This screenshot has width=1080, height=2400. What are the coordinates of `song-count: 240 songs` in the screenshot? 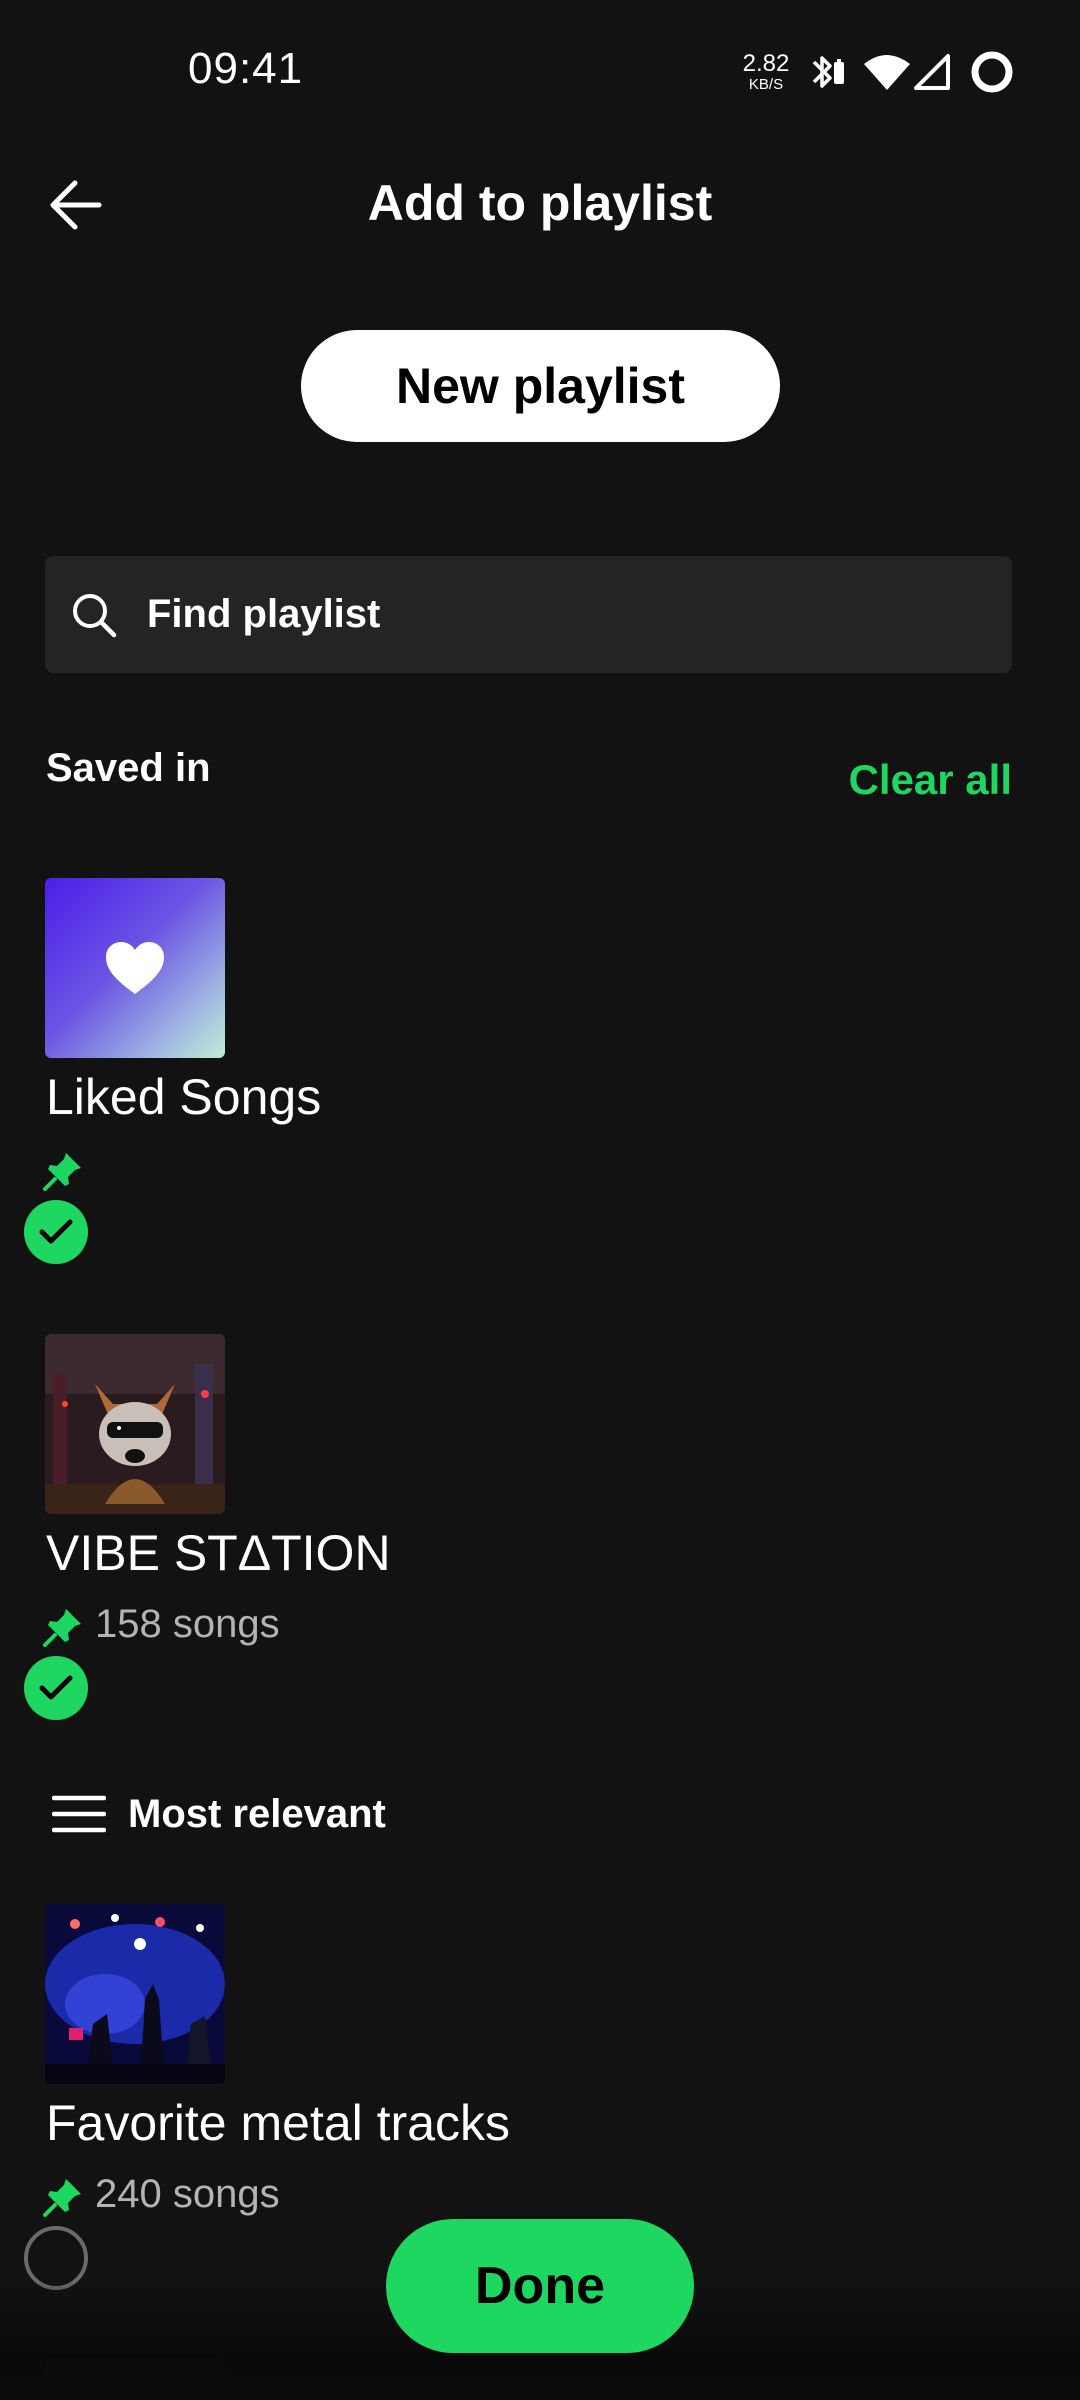 It's located at (187, 2194).